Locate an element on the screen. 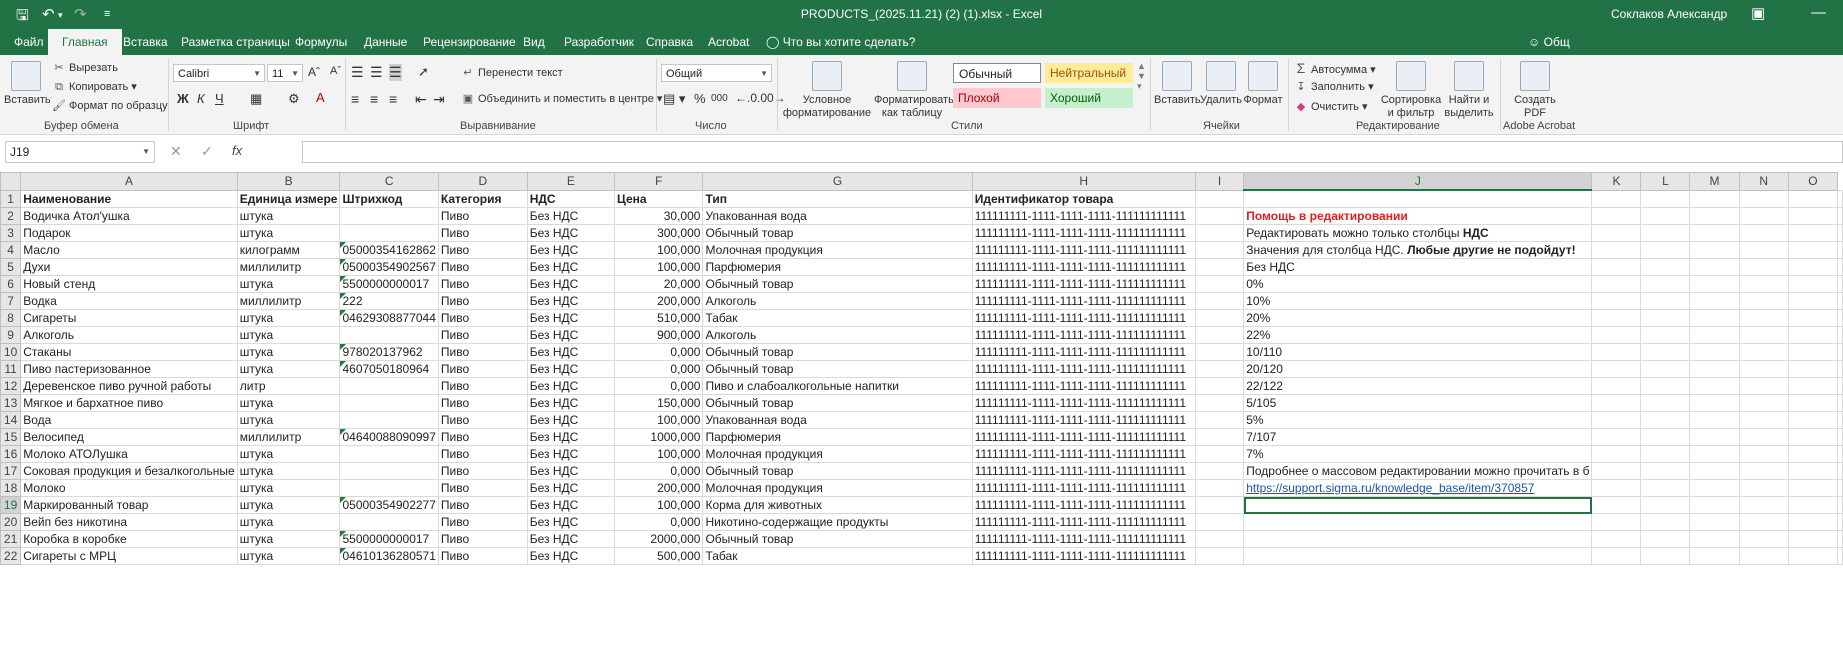  row-header: 15 is located at coordinates (11, 437).